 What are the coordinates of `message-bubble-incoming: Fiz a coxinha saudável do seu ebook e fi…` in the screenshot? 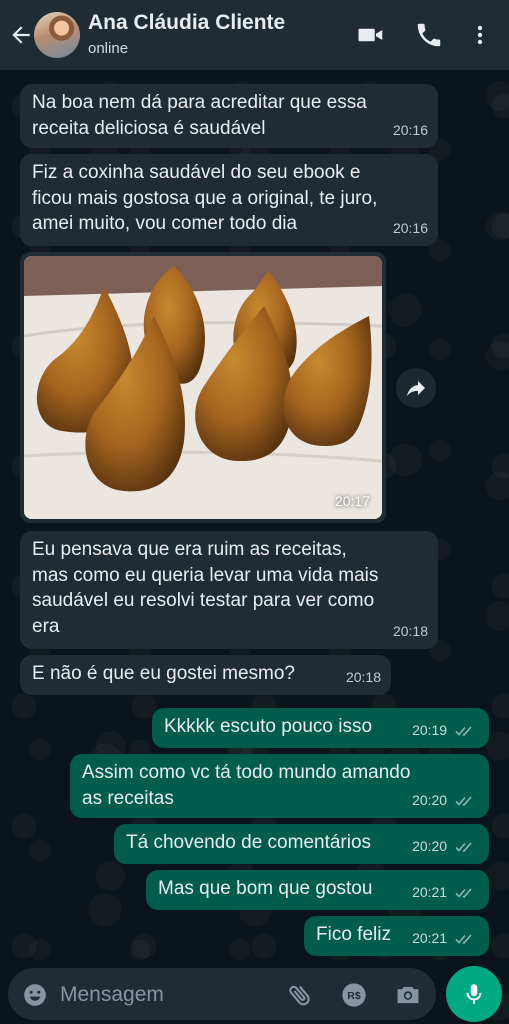 It's located at (229, 200).